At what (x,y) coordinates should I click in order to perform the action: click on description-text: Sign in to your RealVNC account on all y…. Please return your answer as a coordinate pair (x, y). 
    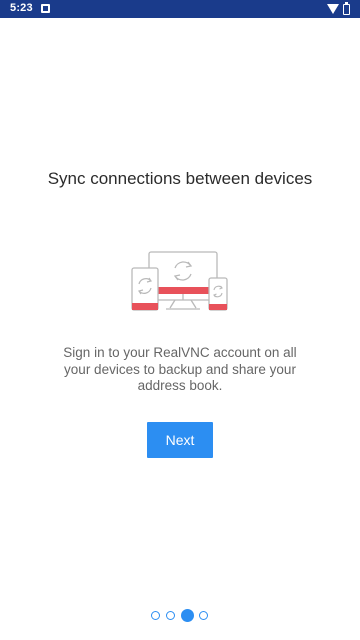
    Looking at the image, I should click on (180, 369).